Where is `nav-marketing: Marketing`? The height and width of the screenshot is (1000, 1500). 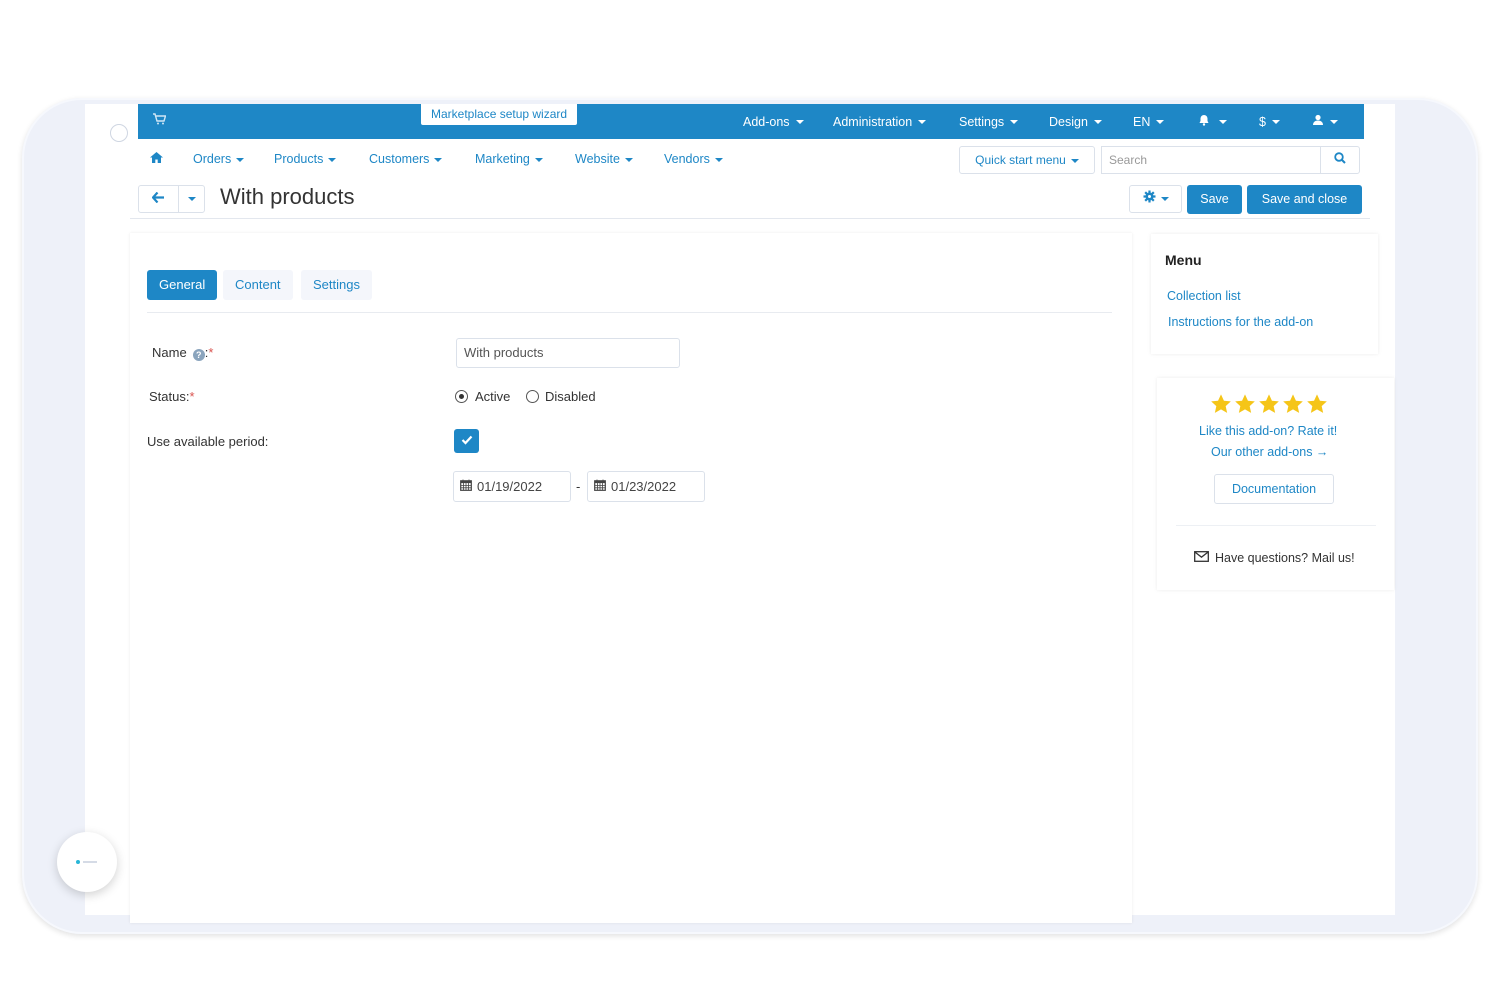
nav-marketing: Marketing is located at coordinates (509, 159).